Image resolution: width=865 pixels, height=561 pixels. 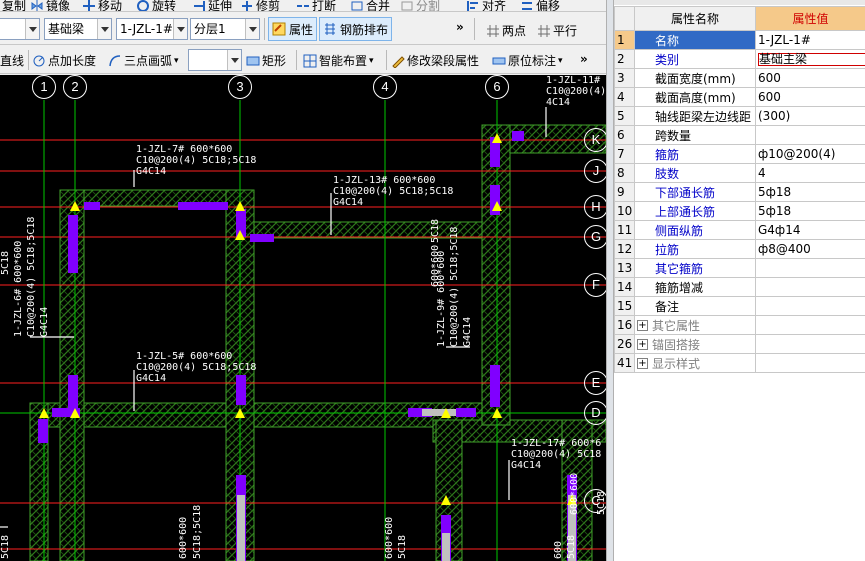 I want to click on property-value-cell: ф10@200(4), so click(x=810, y=154).